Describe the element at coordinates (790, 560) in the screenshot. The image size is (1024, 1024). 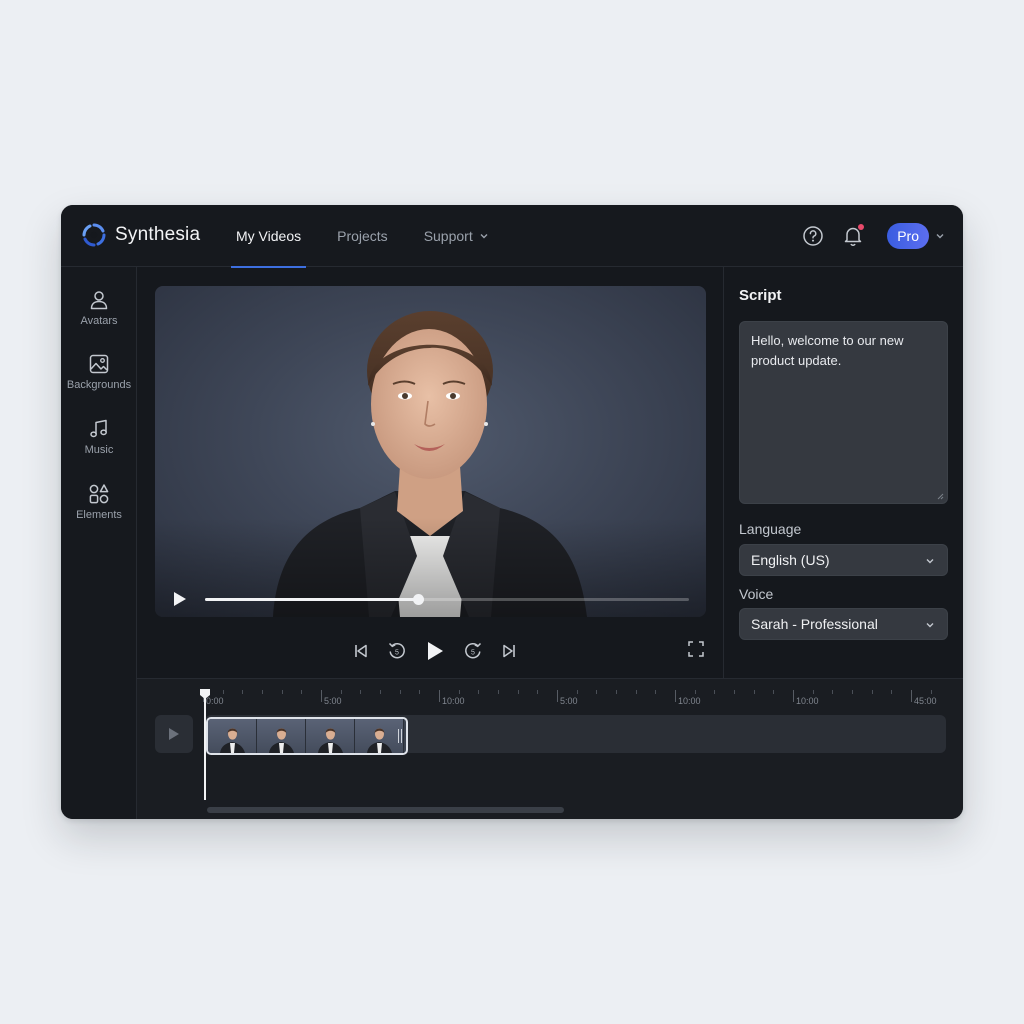
I see `language-value: English (US)` at that location.